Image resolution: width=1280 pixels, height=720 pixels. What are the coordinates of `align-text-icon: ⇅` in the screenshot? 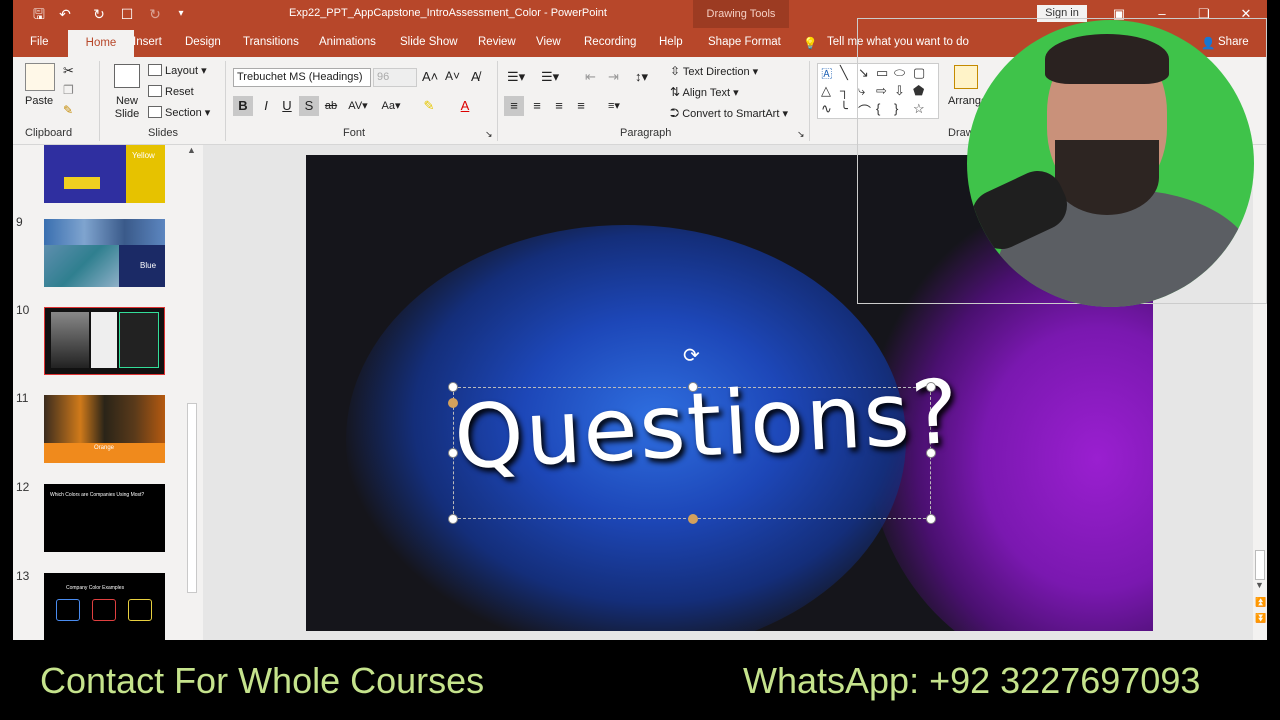 It's located at (675, 92).